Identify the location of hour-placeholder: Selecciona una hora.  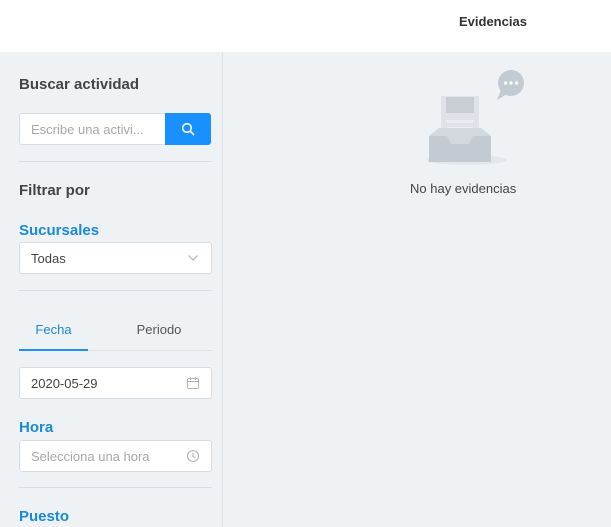
(90, 456).